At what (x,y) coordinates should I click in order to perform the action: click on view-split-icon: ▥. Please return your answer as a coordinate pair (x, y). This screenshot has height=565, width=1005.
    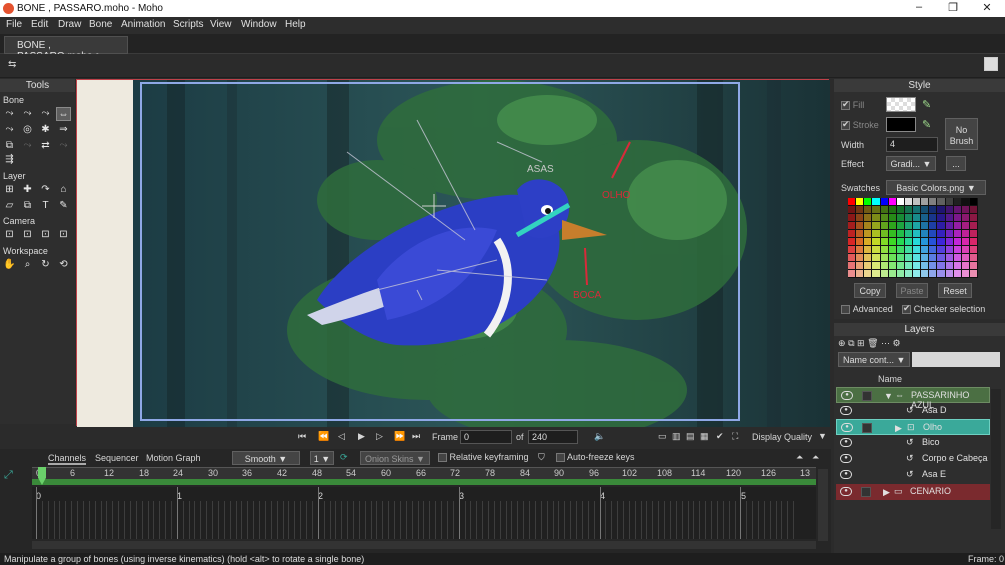
    Looking at the image, I should click on (676, 436).